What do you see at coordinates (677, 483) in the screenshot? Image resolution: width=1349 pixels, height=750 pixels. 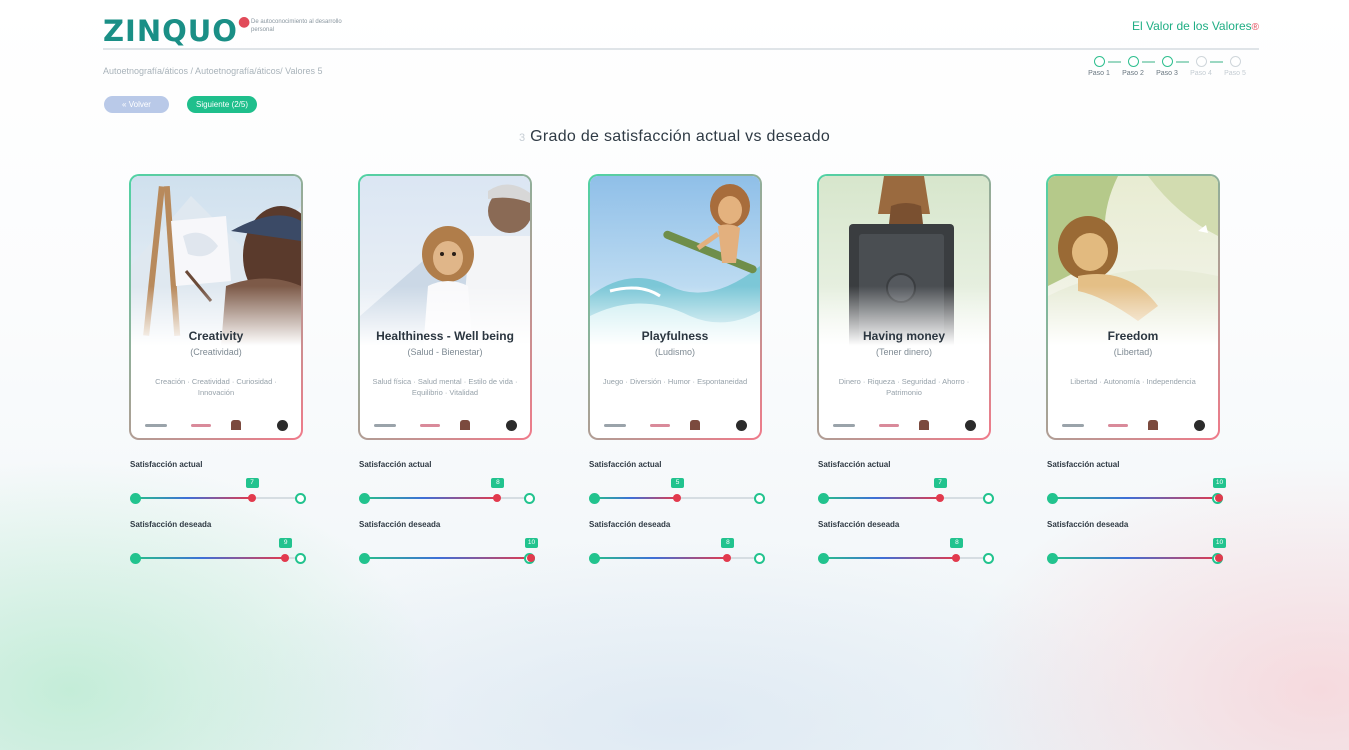 I see `slider-value-badge: 5` at bounding box center [677, 483].